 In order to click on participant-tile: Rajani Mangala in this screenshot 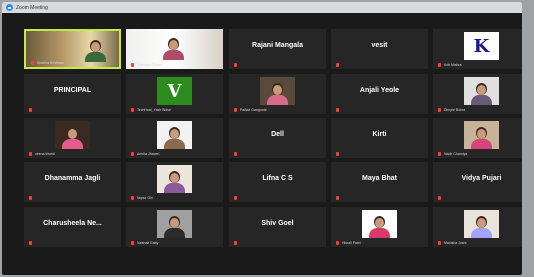, I will do `click(277, 49)`.